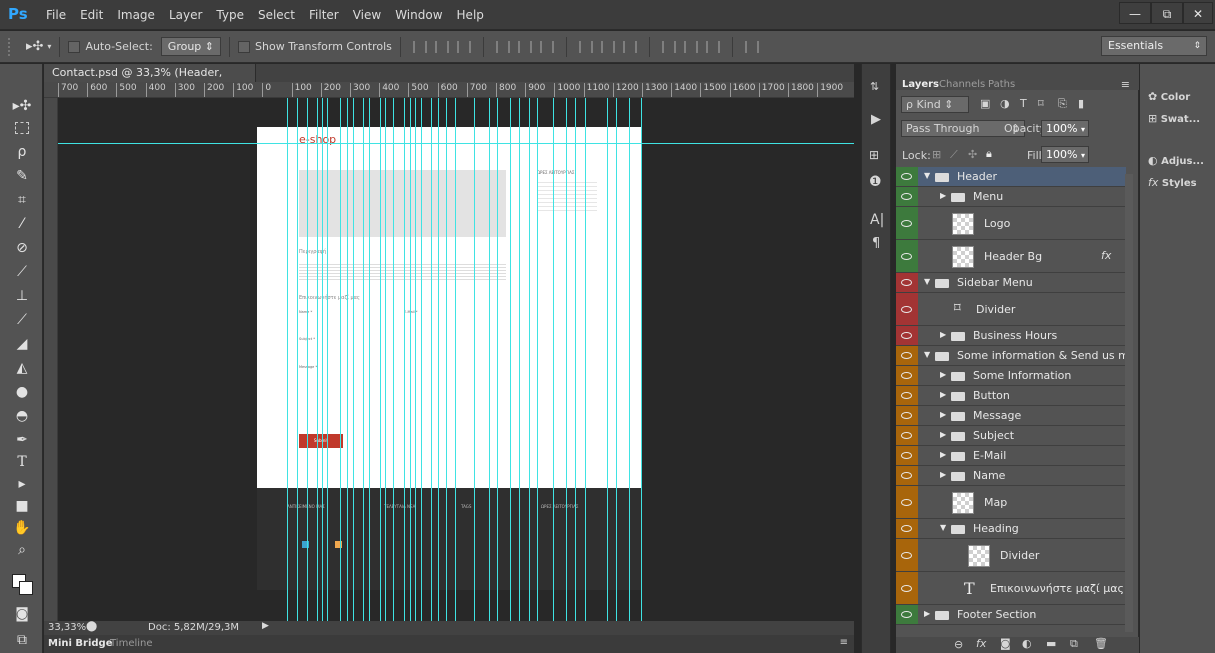 The height and width of the screenshot is (653, 1215). What do you see at coordinates (1011, 396) in the screenshot?
I see `layer-row: ▶ Button` at bounding box center [1011, 396].